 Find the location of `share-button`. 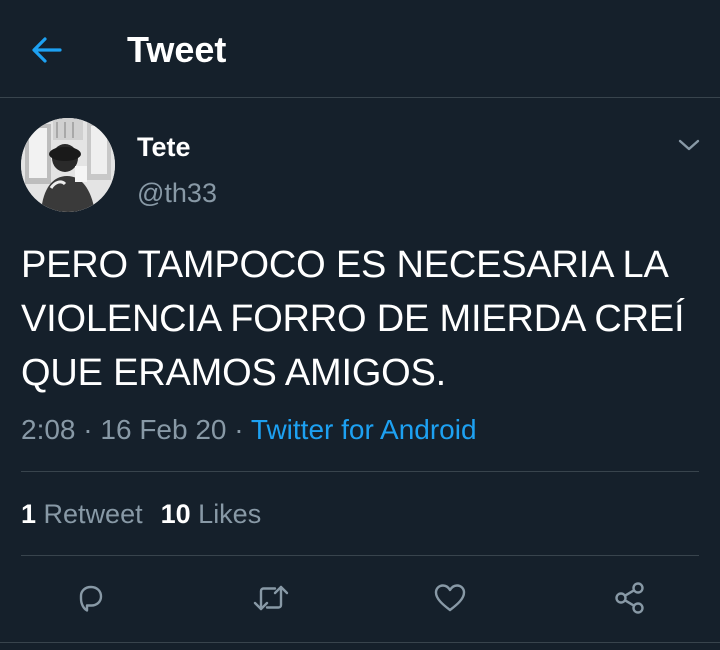

share-button is located at coordinates (630, 598).